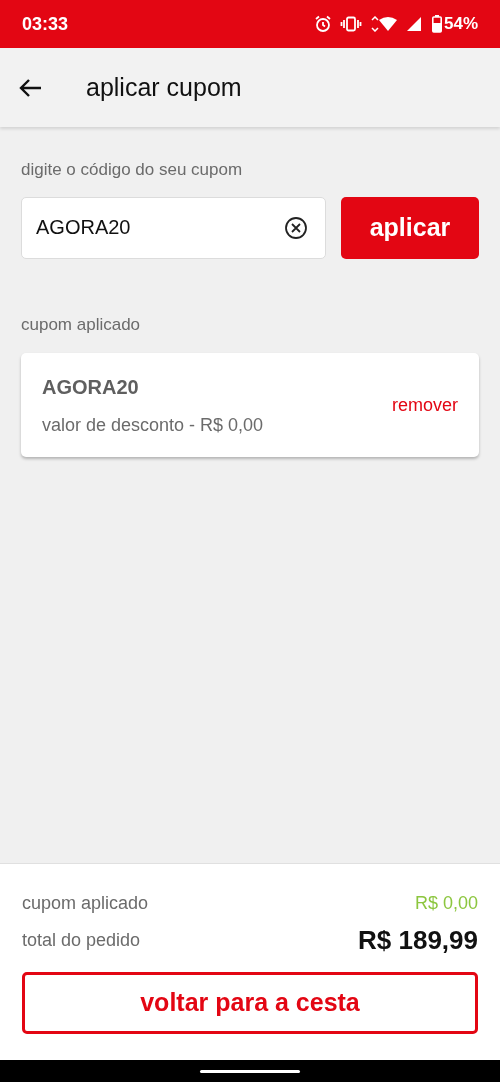 This screenshot has height=1082, width=500. I want to click on back-arrow-icon, so click(30, 87).